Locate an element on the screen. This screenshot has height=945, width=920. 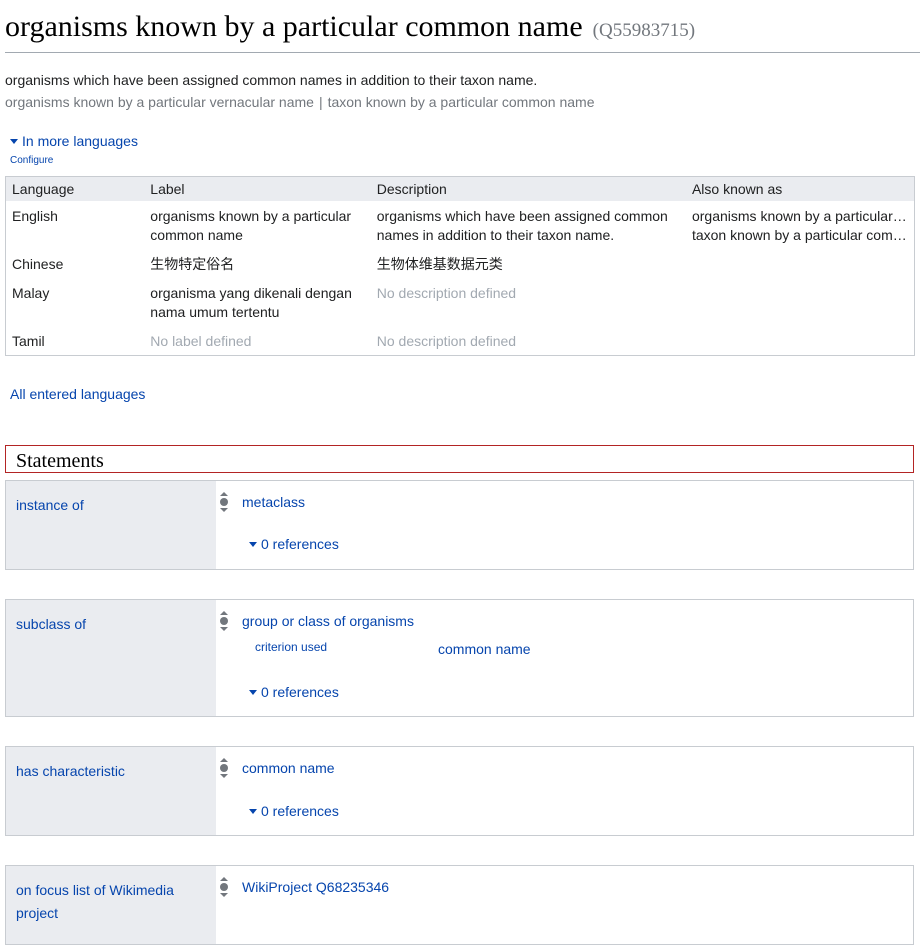
property-cell: on focus list of Wikimedia project is located at coordinates (111, 905).